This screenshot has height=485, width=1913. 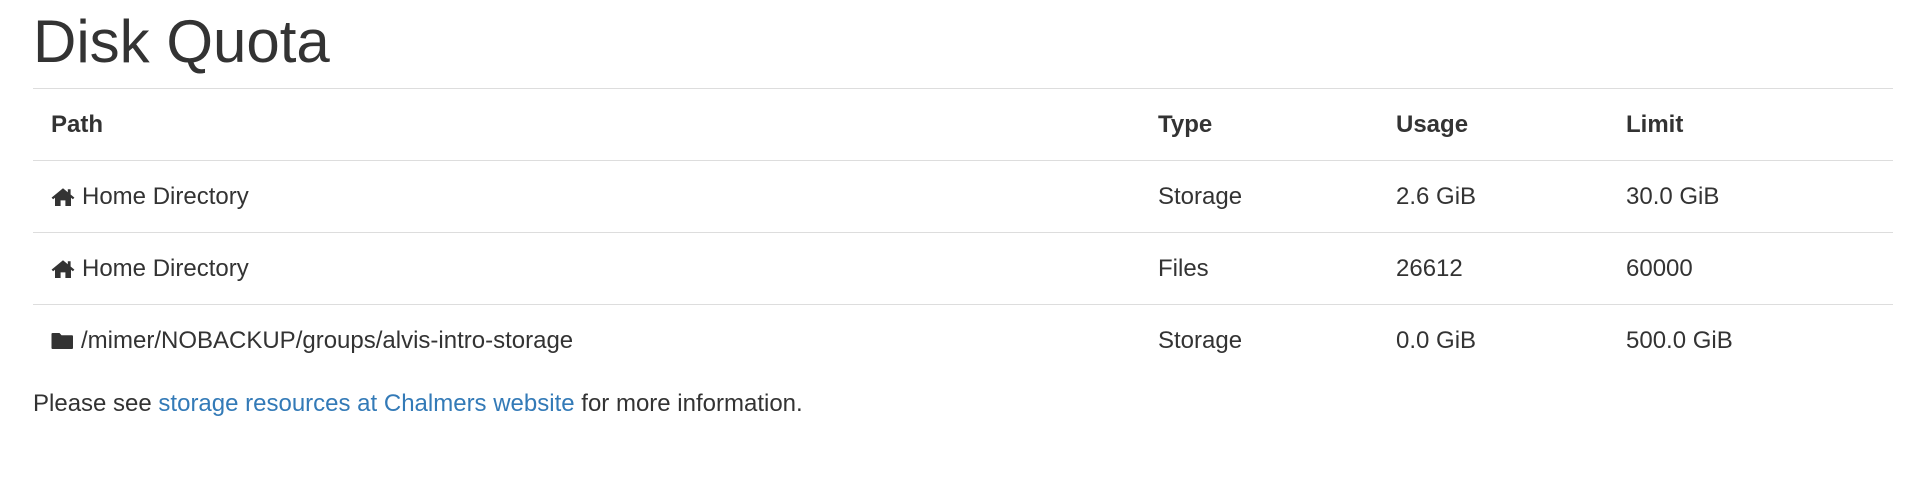 What do you see at coordinates (1436, 340) in the screenshot?
I see `usage-cell: 0.0 GiB` at bounding box center [1436, 340].